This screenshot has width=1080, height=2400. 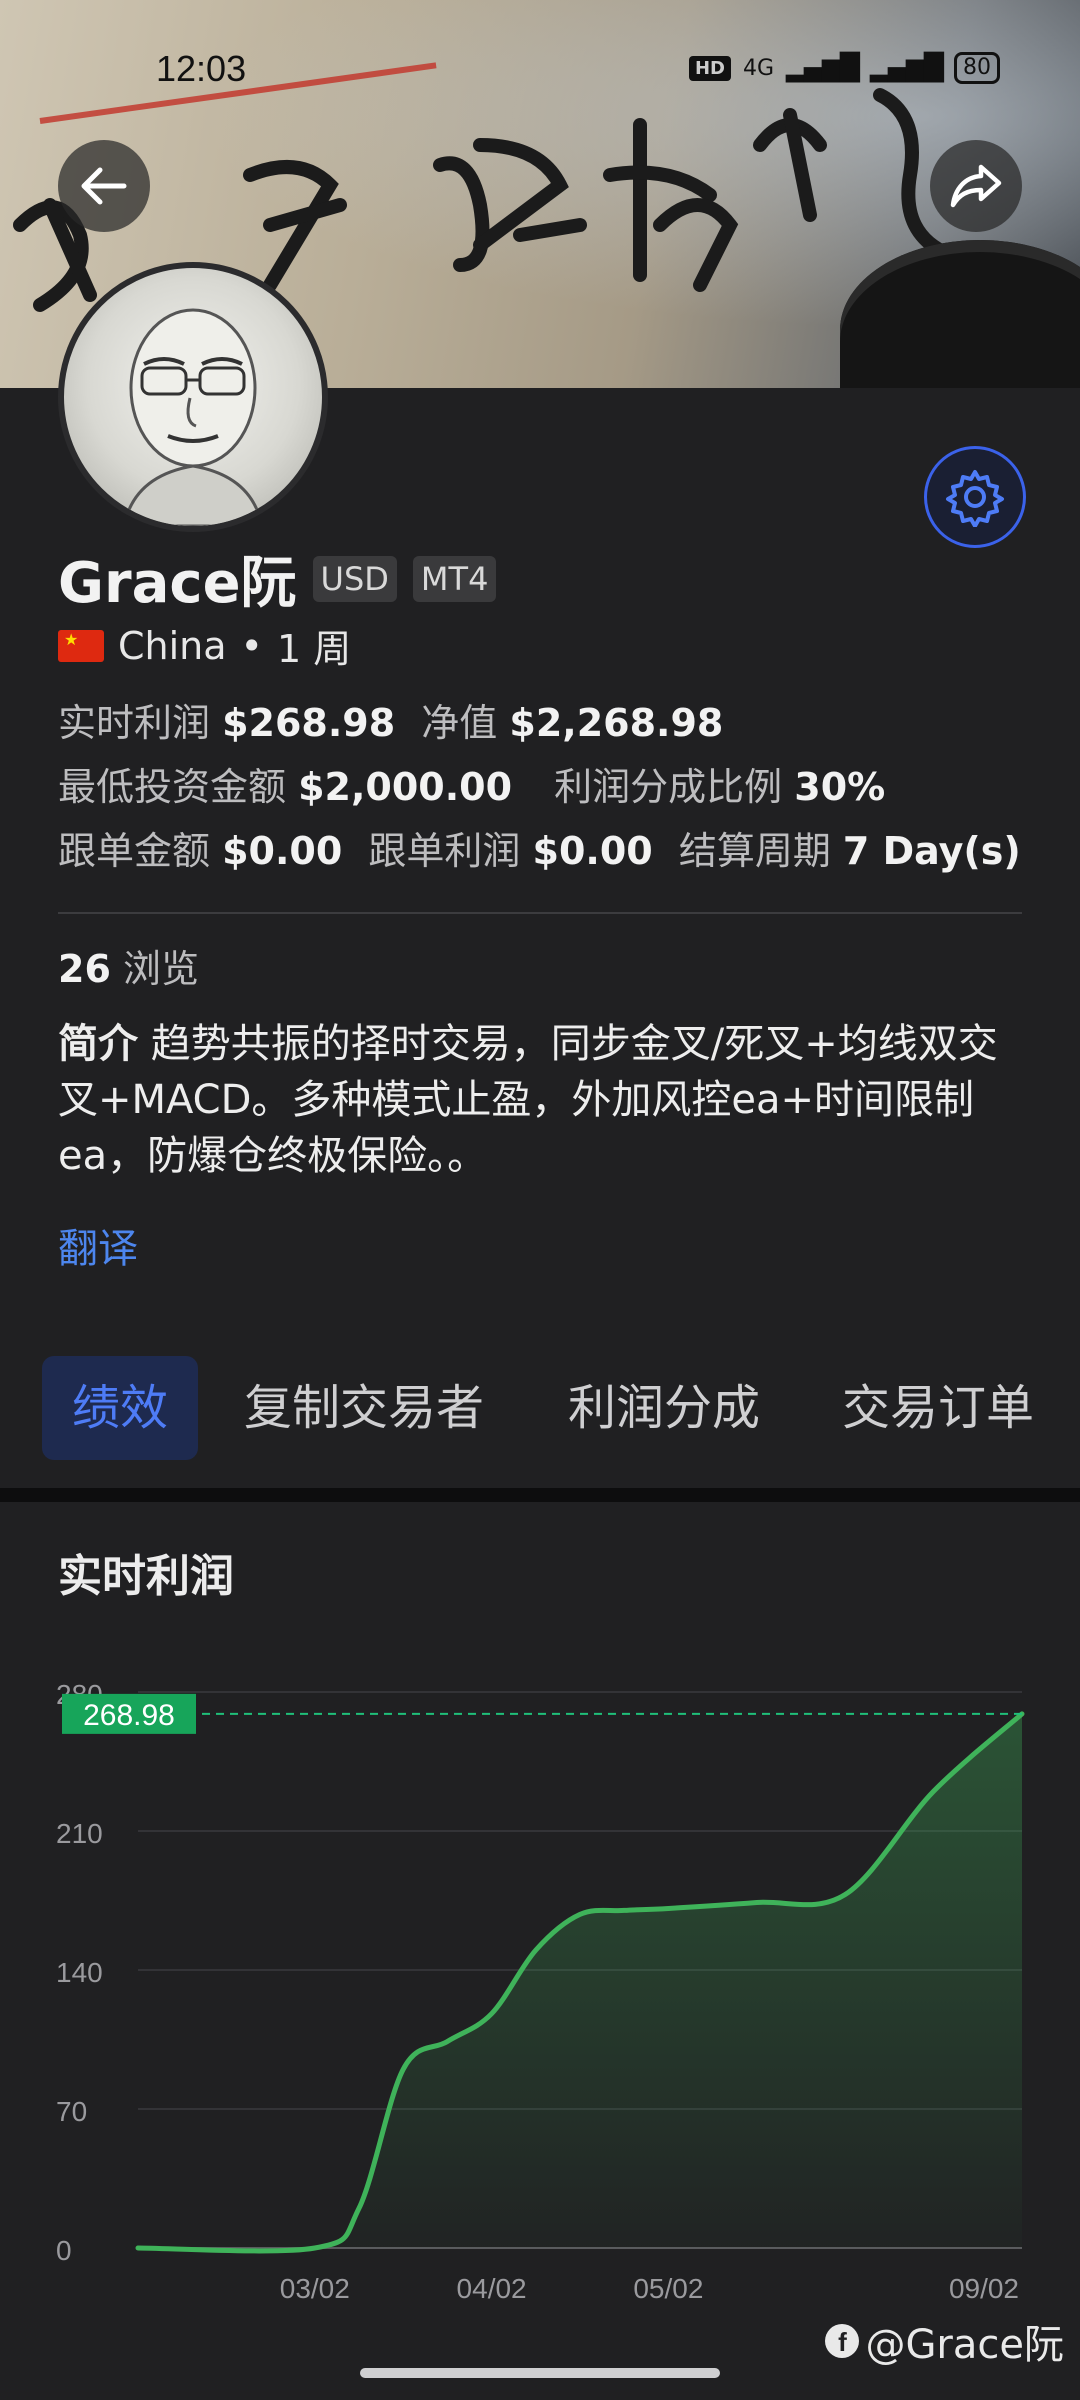 What do you see at coordinates (931, 851) in the screenshot?
I see `settlement-value: 7 Day(s)` at bounding box center [931, 851].